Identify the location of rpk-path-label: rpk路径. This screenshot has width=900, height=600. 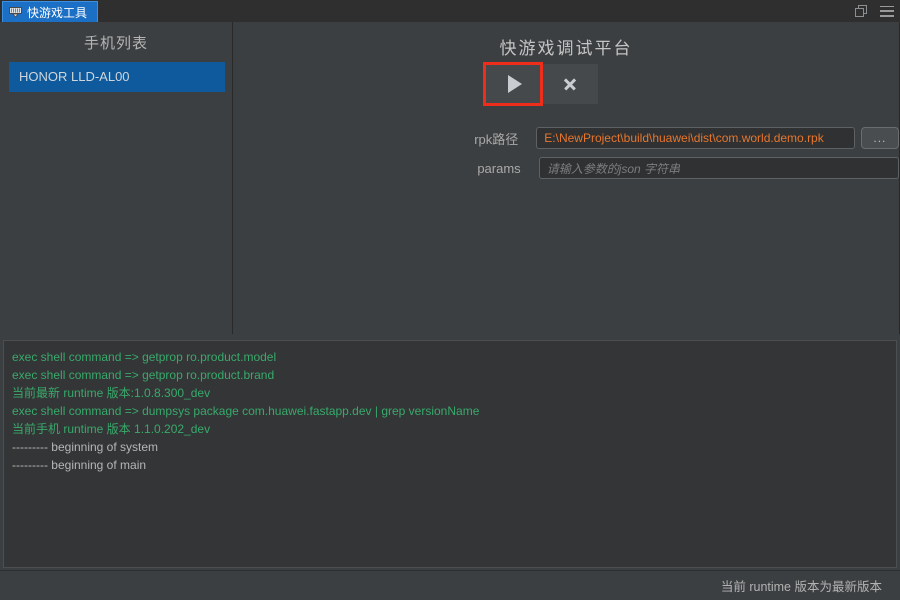
(496, 139).